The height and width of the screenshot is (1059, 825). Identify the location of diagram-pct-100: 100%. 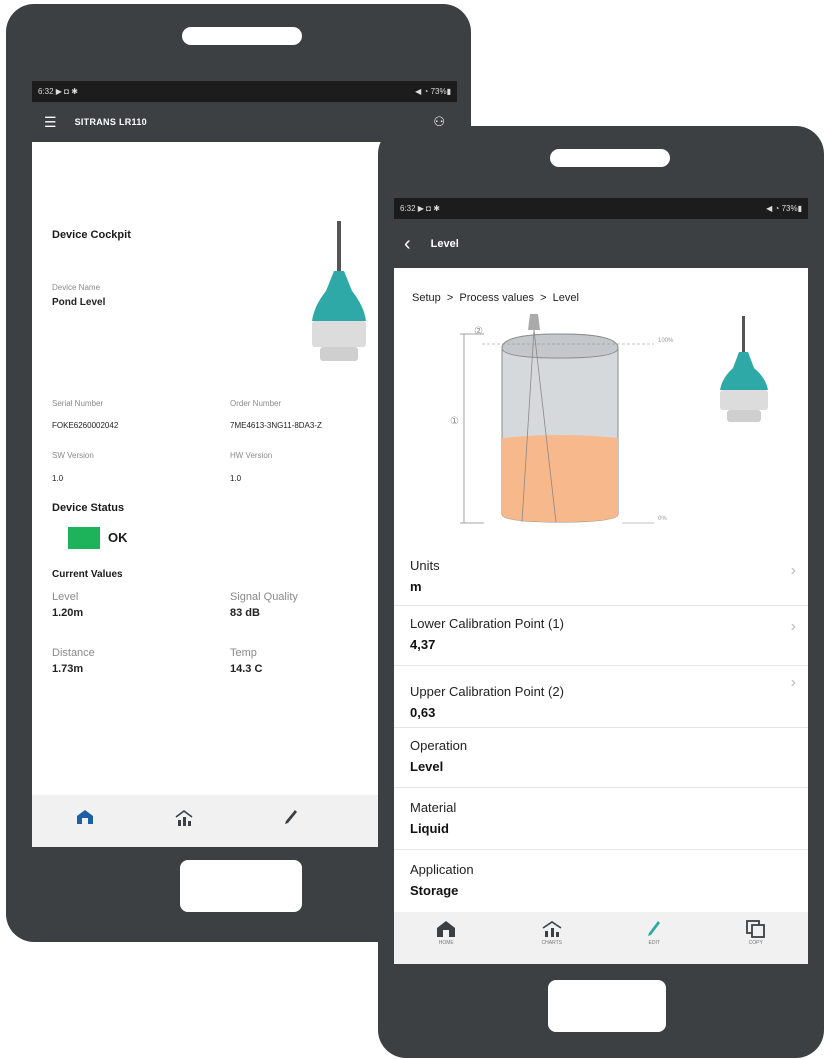
(666, 341).